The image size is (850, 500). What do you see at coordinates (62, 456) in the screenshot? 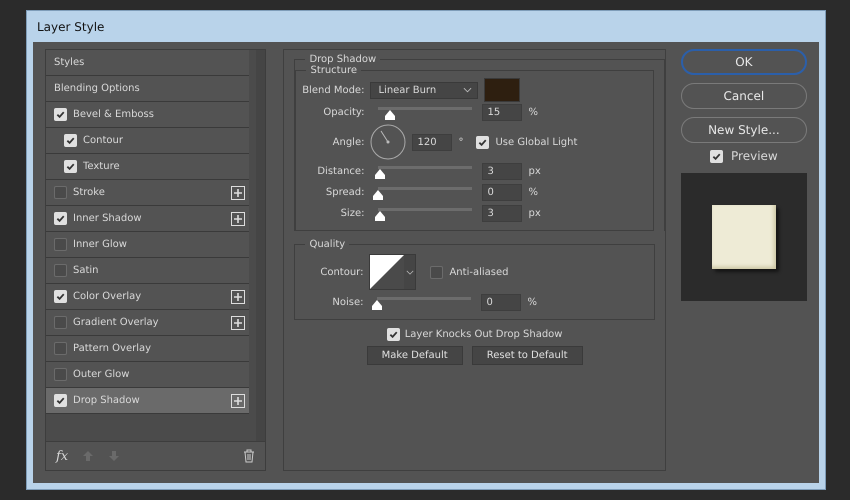
I see `fx-button: fx` at bounding box center [62, 456].